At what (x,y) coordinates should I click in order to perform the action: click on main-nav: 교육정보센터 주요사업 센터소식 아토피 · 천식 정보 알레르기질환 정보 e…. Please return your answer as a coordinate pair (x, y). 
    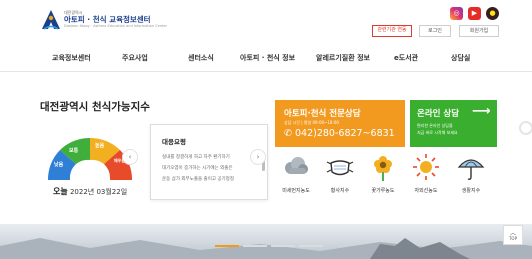
    Looking at the image, I should click on (266, 58).